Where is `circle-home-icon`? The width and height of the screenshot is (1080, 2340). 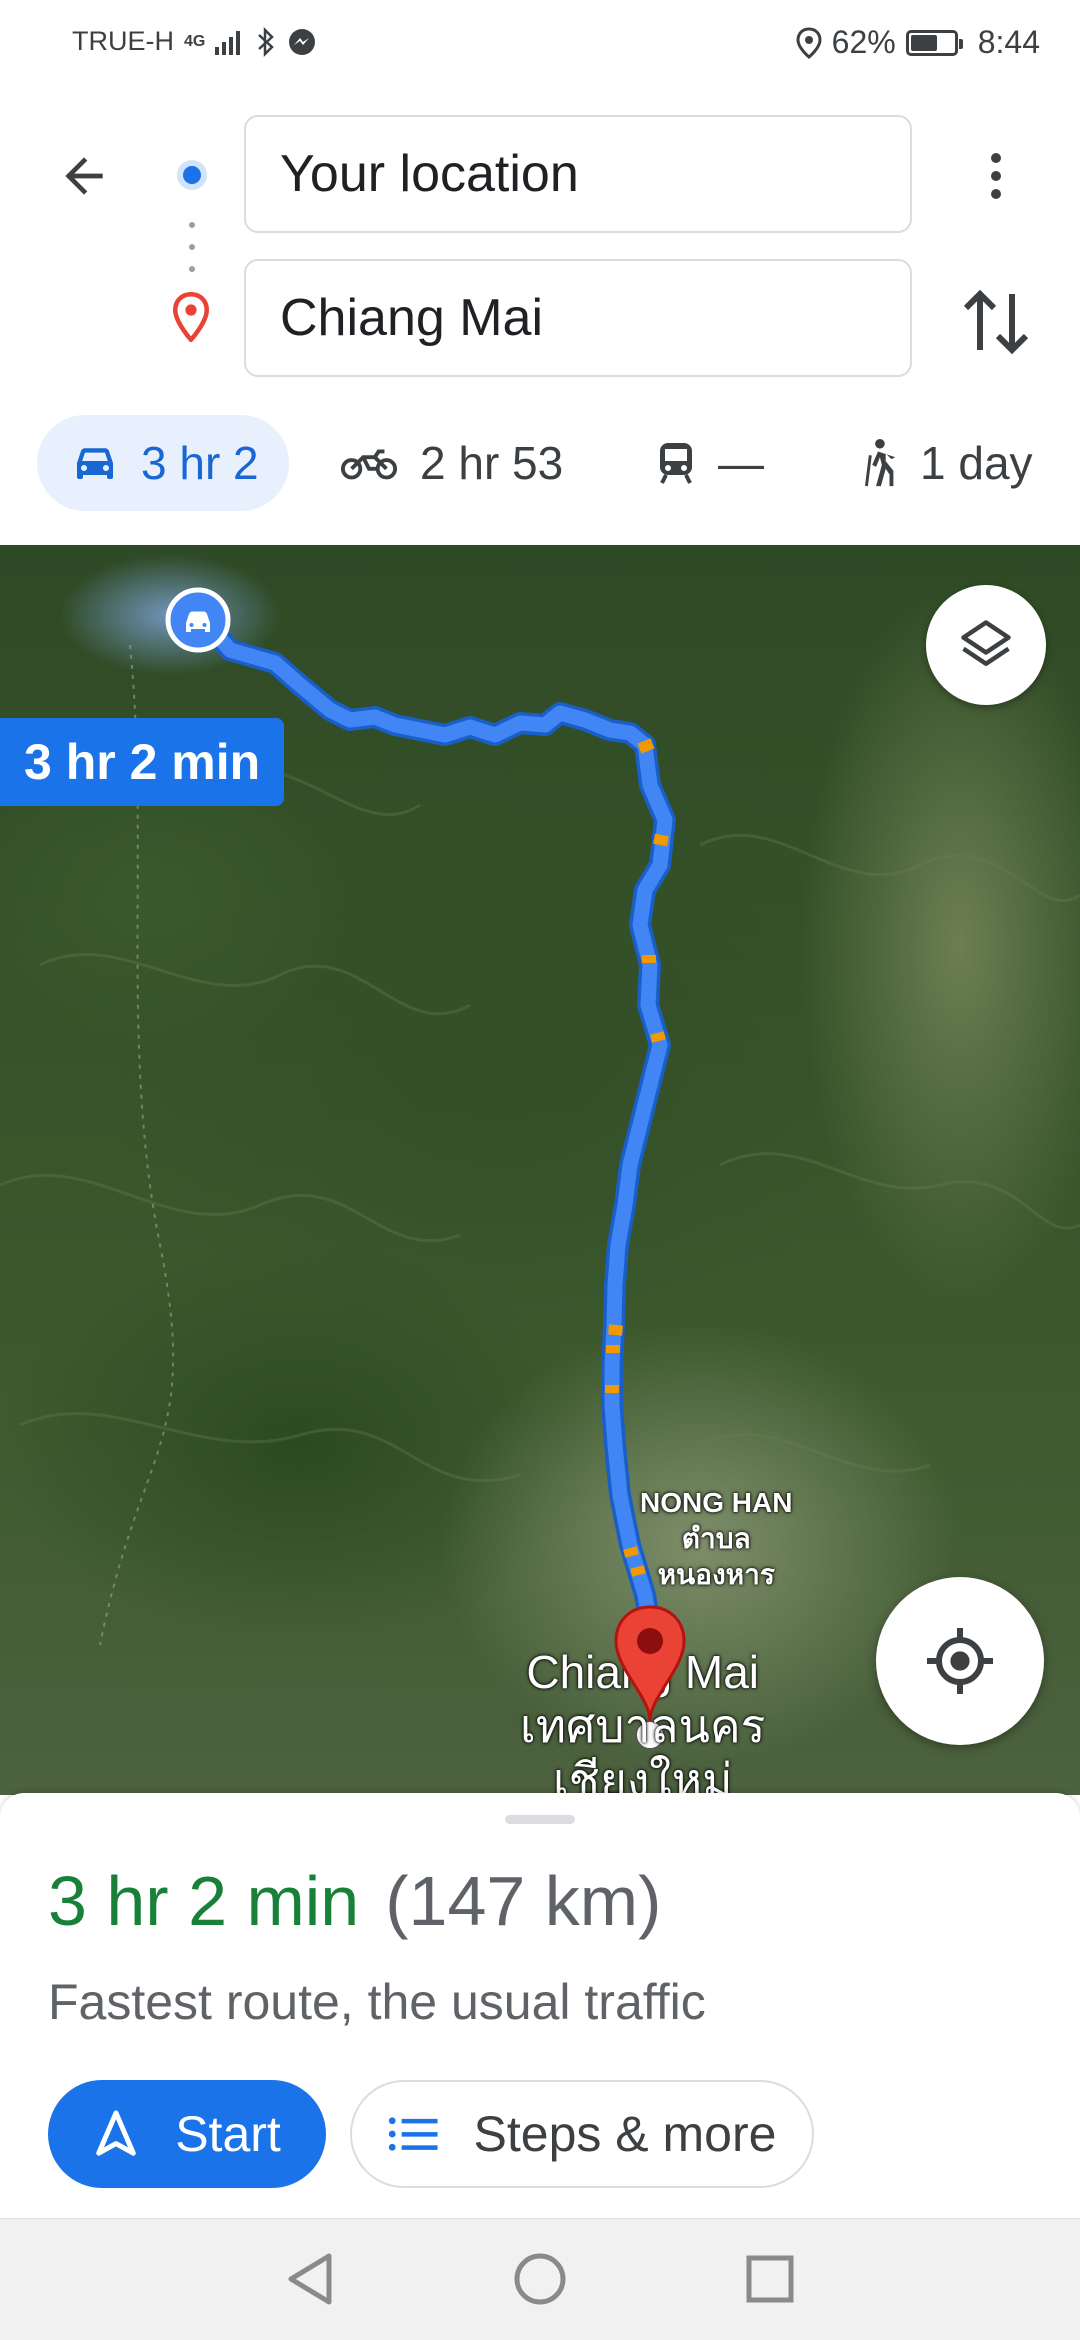
circle-home-icon is located at coordinates (540, 2279).